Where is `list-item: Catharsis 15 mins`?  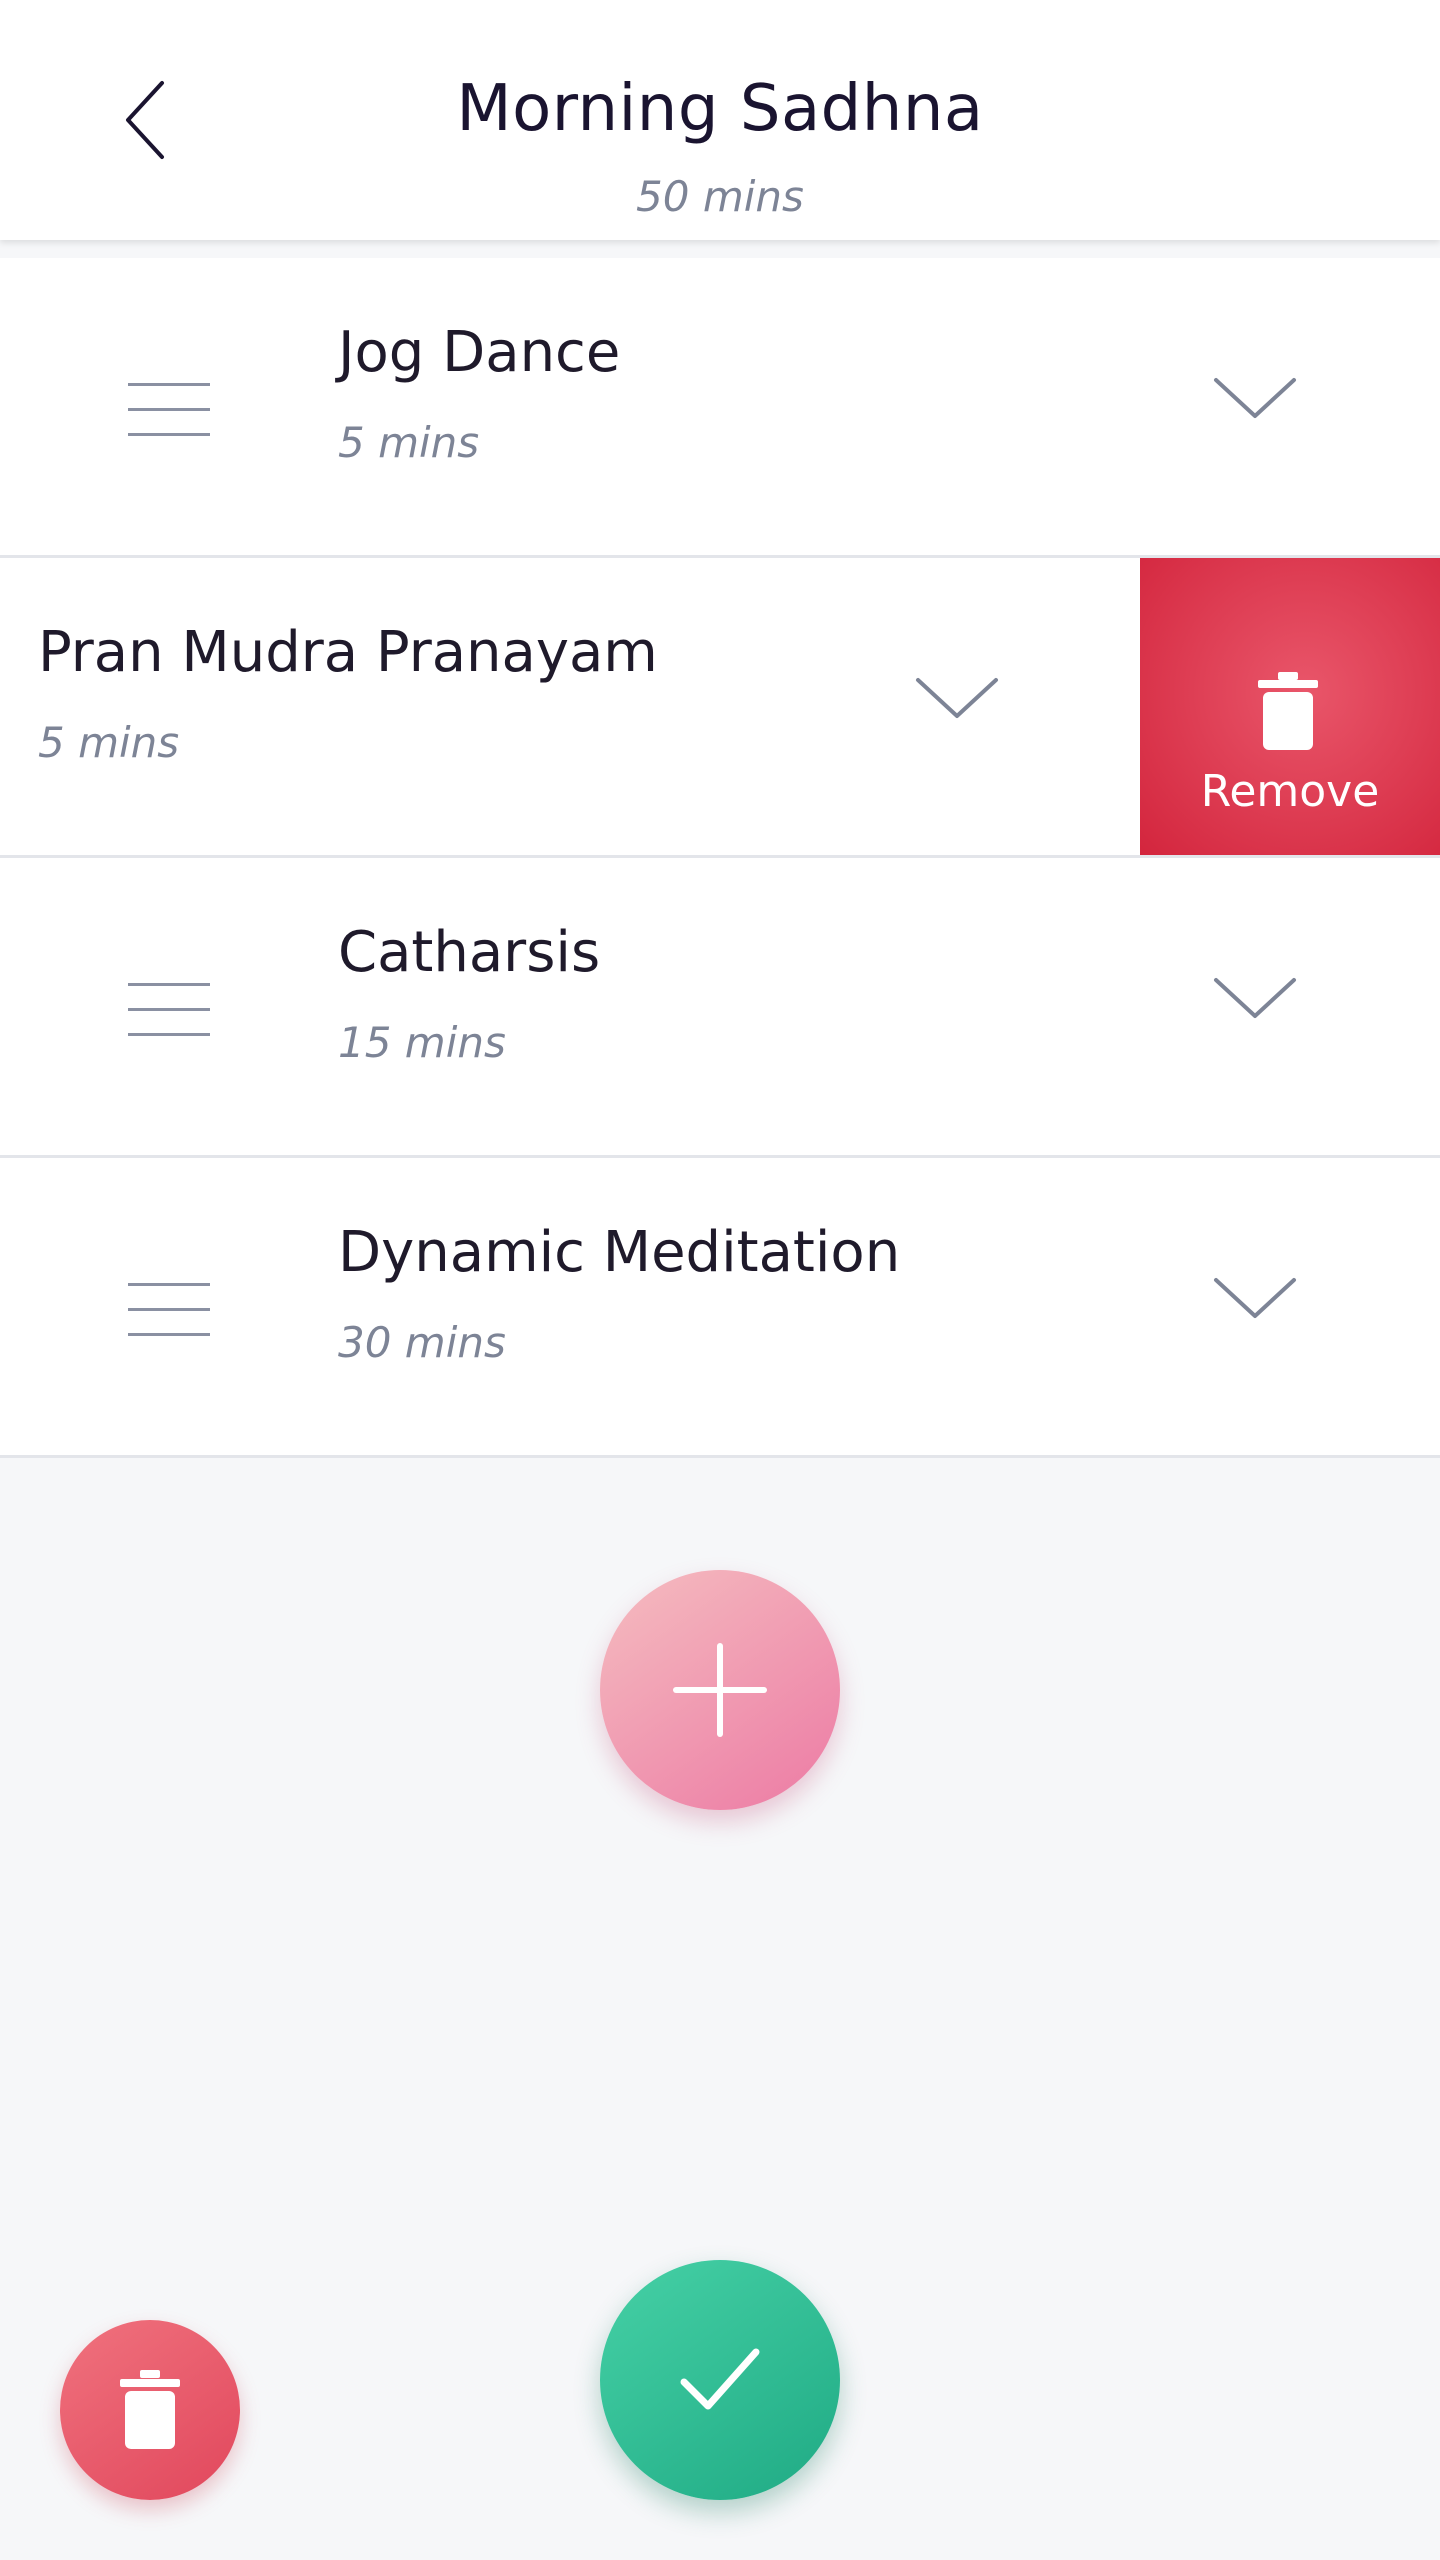 list-item: Catharsis 15 mins is located at coordinates (720, 1008).